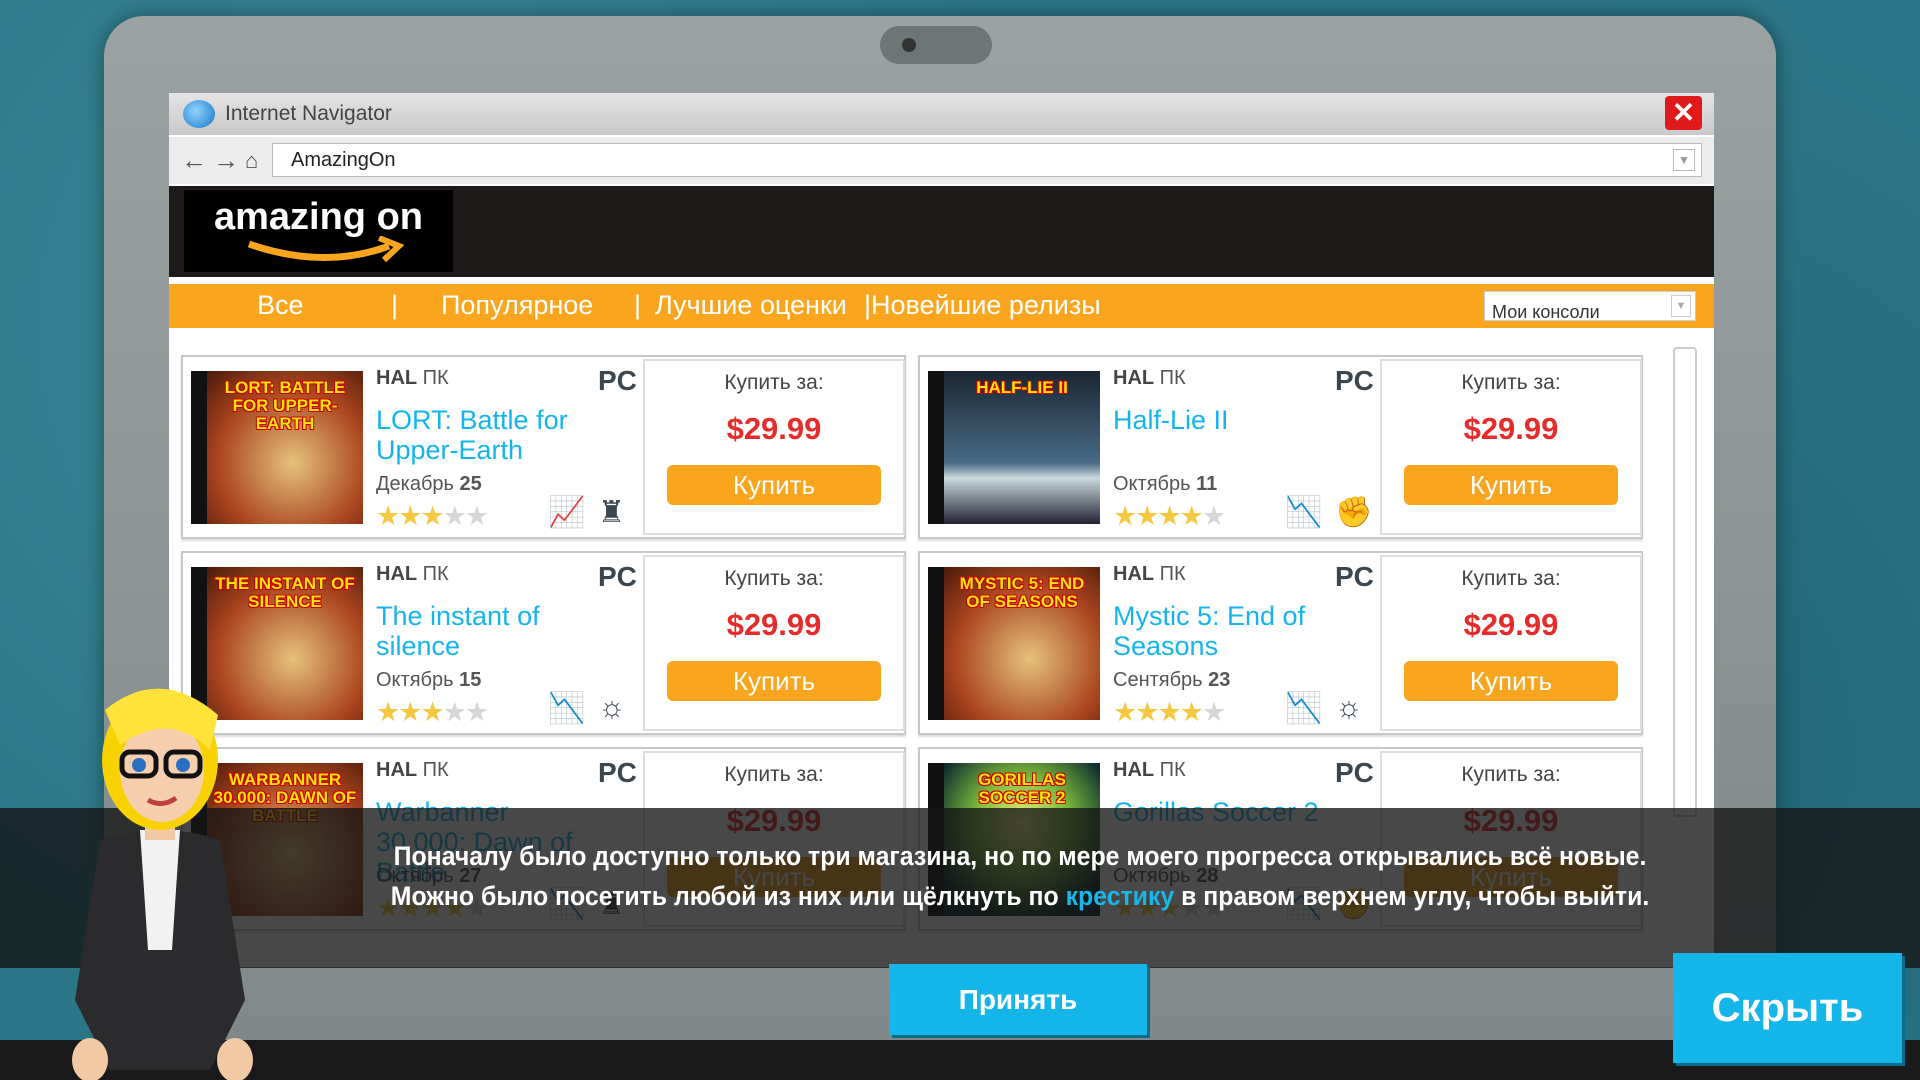 The height and width of the screenshot is (1080, 1920). What do you see at coordinates (285, 405) in the screenshot?
I see `cover-title: LORT: BATTLE FOR UPPER-EARTH` at bounding box center [285, 405].